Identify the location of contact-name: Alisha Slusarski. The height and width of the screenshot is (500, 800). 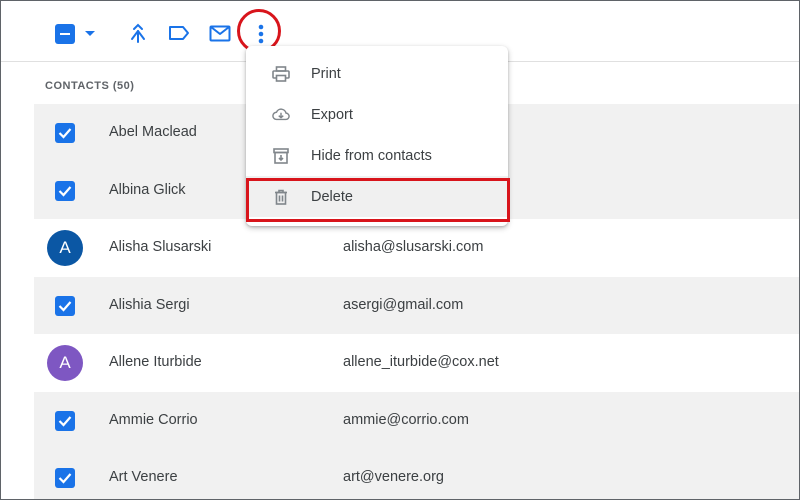
(160, 247).